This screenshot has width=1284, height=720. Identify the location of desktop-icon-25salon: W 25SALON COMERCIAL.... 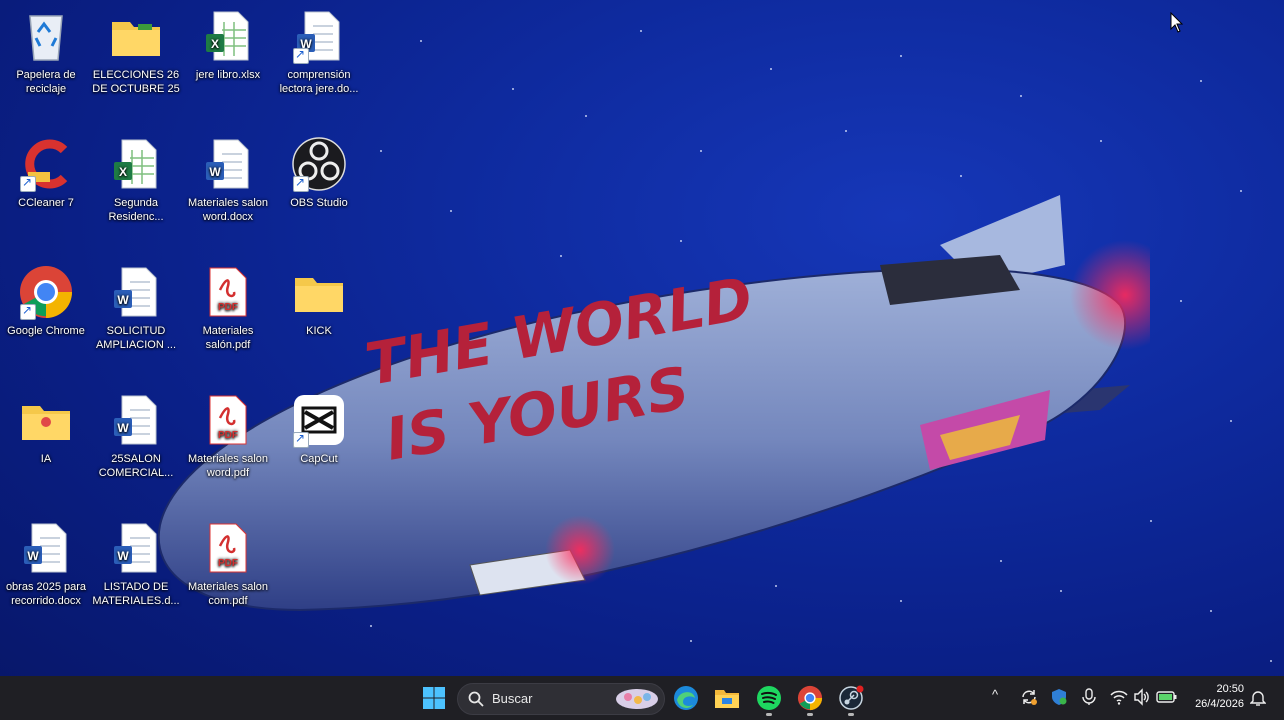
(136, 443).